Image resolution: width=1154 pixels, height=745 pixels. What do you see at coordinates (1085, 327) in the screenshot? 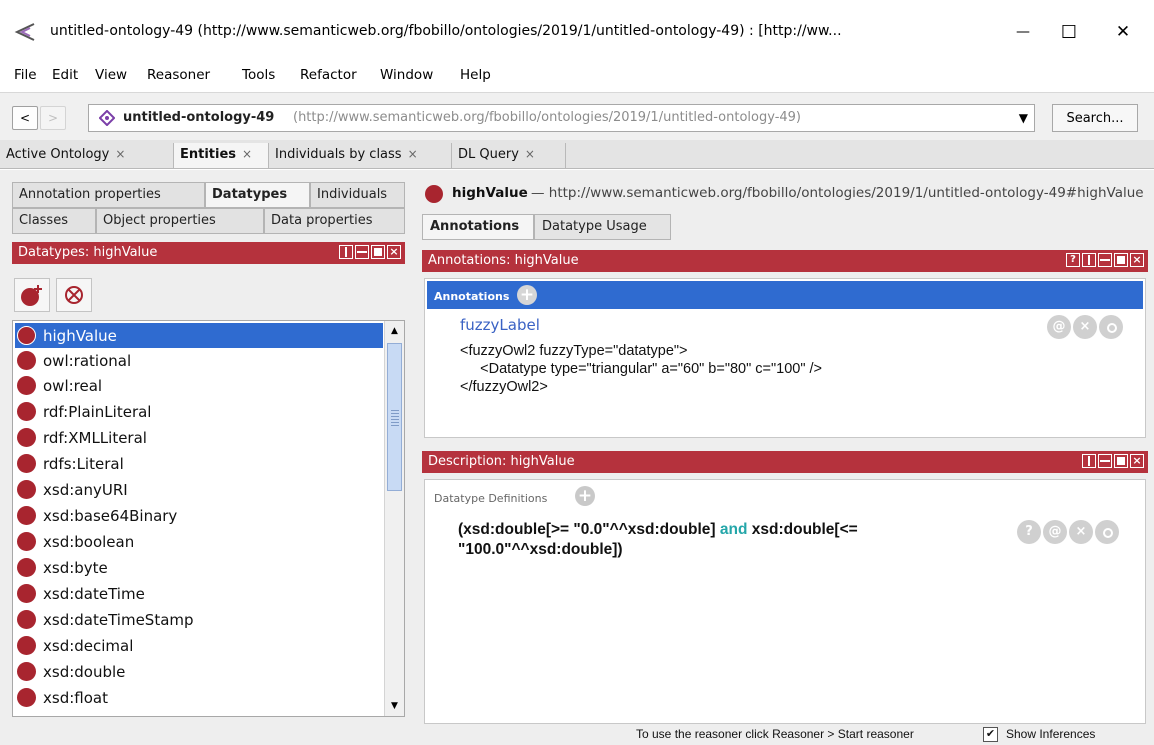
I see `delete-annotation-icon: ×` at bounding box center [1085, 327].